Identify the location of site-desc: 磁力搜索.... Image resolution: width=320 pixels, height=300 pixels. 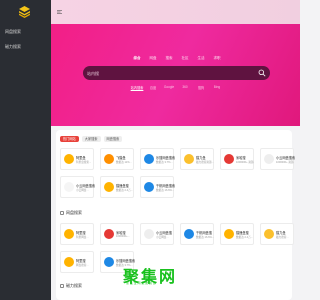
(282, 237).